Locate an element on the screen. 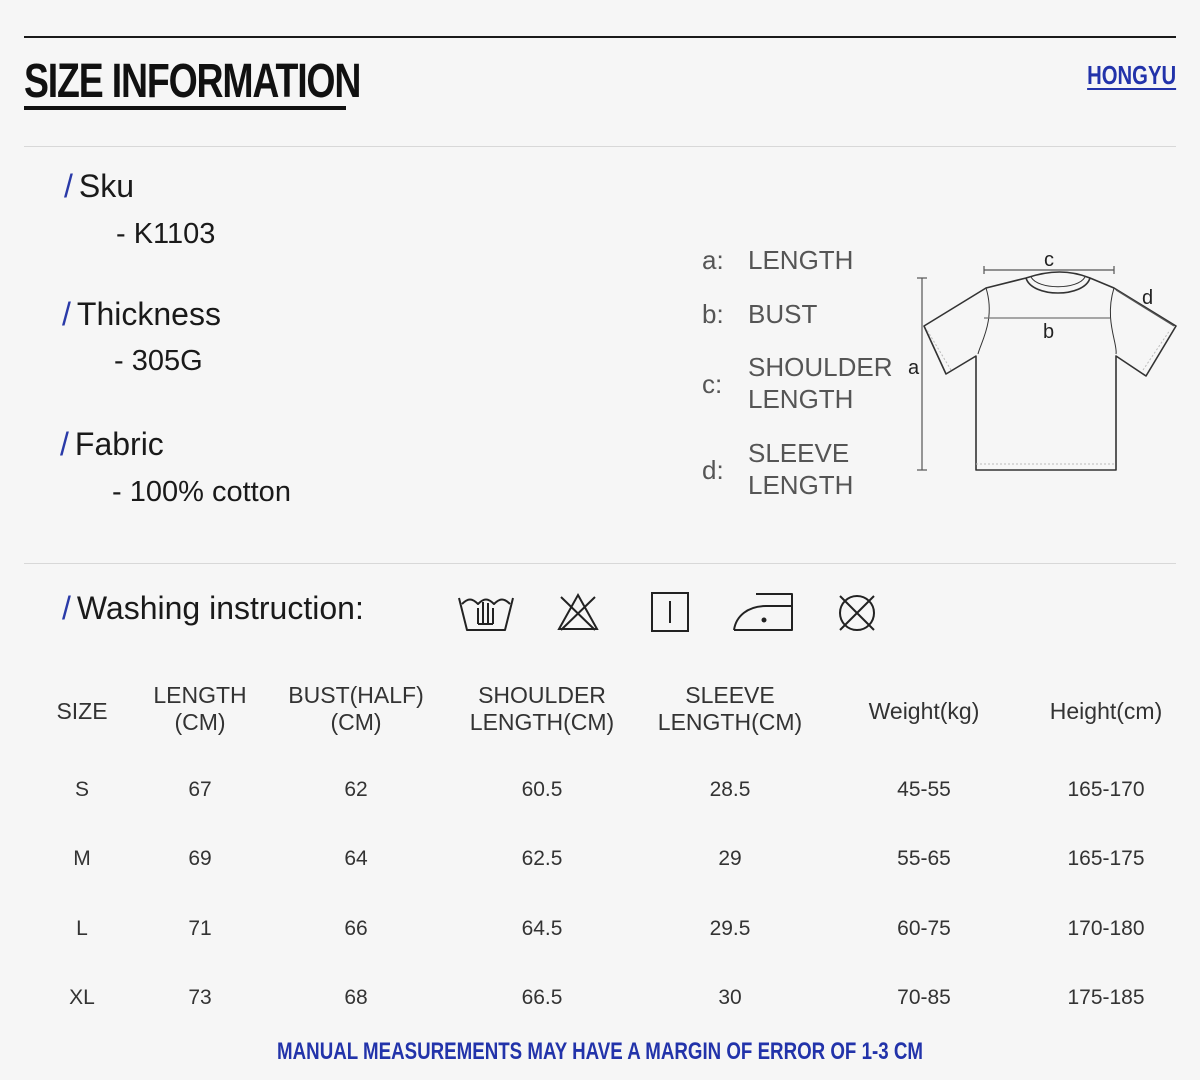 The image size is (1200, 1080). table-cell: 69 is located at coordinates (200, 858).